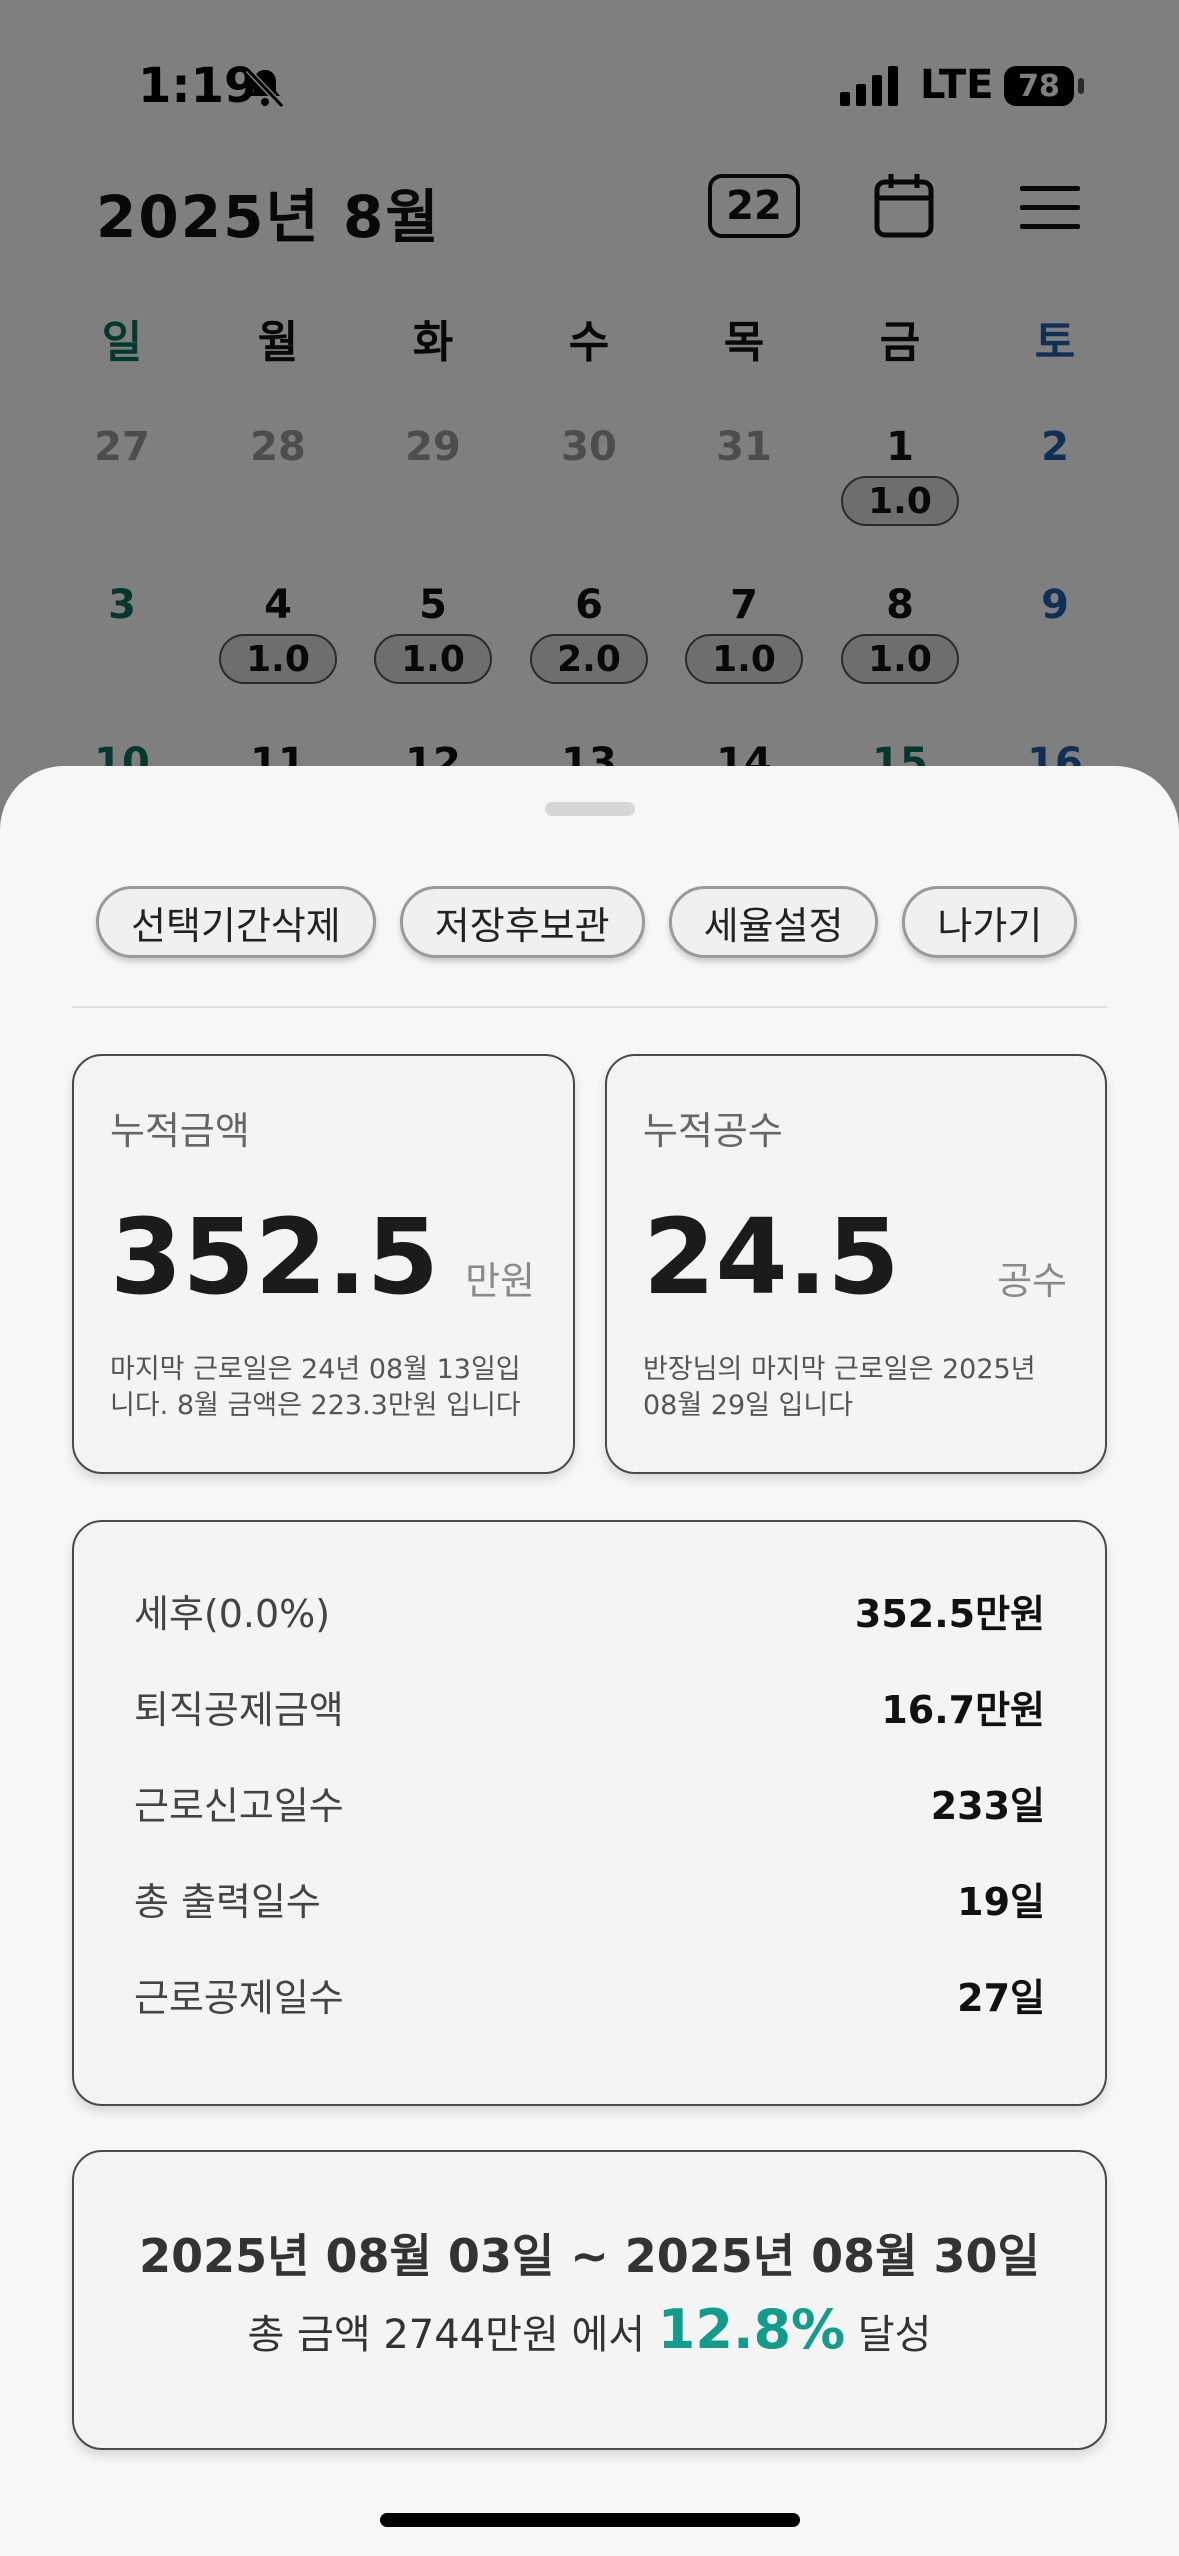 The height and width of the screenshot is (2556, 1179). Describe the element at coordinates (274, 1257) in the screenshot. I see `amount-value: 352.5` at that location.